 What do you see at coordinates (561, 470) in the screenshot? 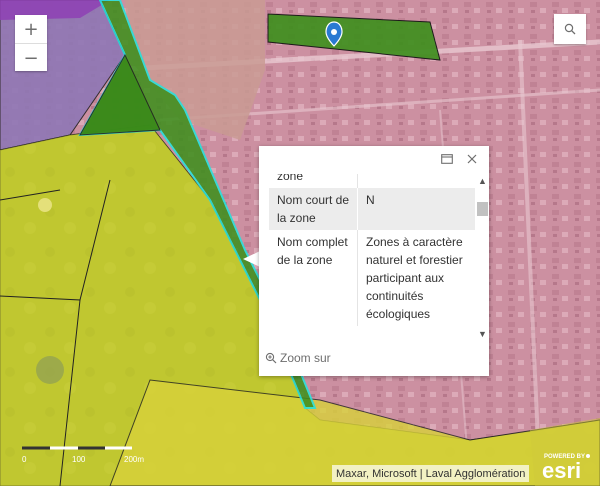
I see `logo-main-text: esri` at bounding box center [561, 470].